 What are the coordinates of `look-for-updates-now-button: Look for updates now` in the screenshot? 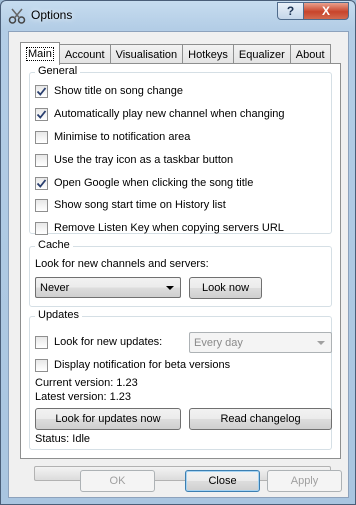 It's located at (108, 419).